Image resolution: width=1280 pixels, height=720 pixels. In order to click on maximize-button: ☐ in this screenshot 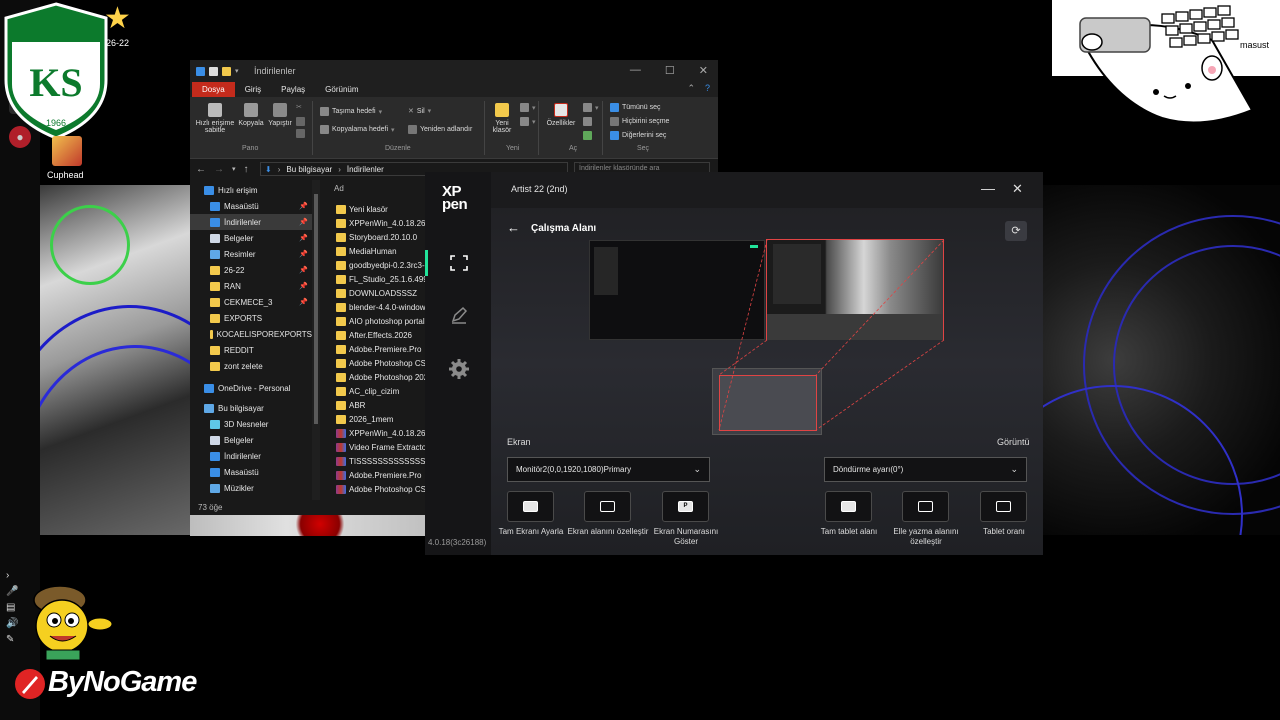, I will do `click(670, 70)`.